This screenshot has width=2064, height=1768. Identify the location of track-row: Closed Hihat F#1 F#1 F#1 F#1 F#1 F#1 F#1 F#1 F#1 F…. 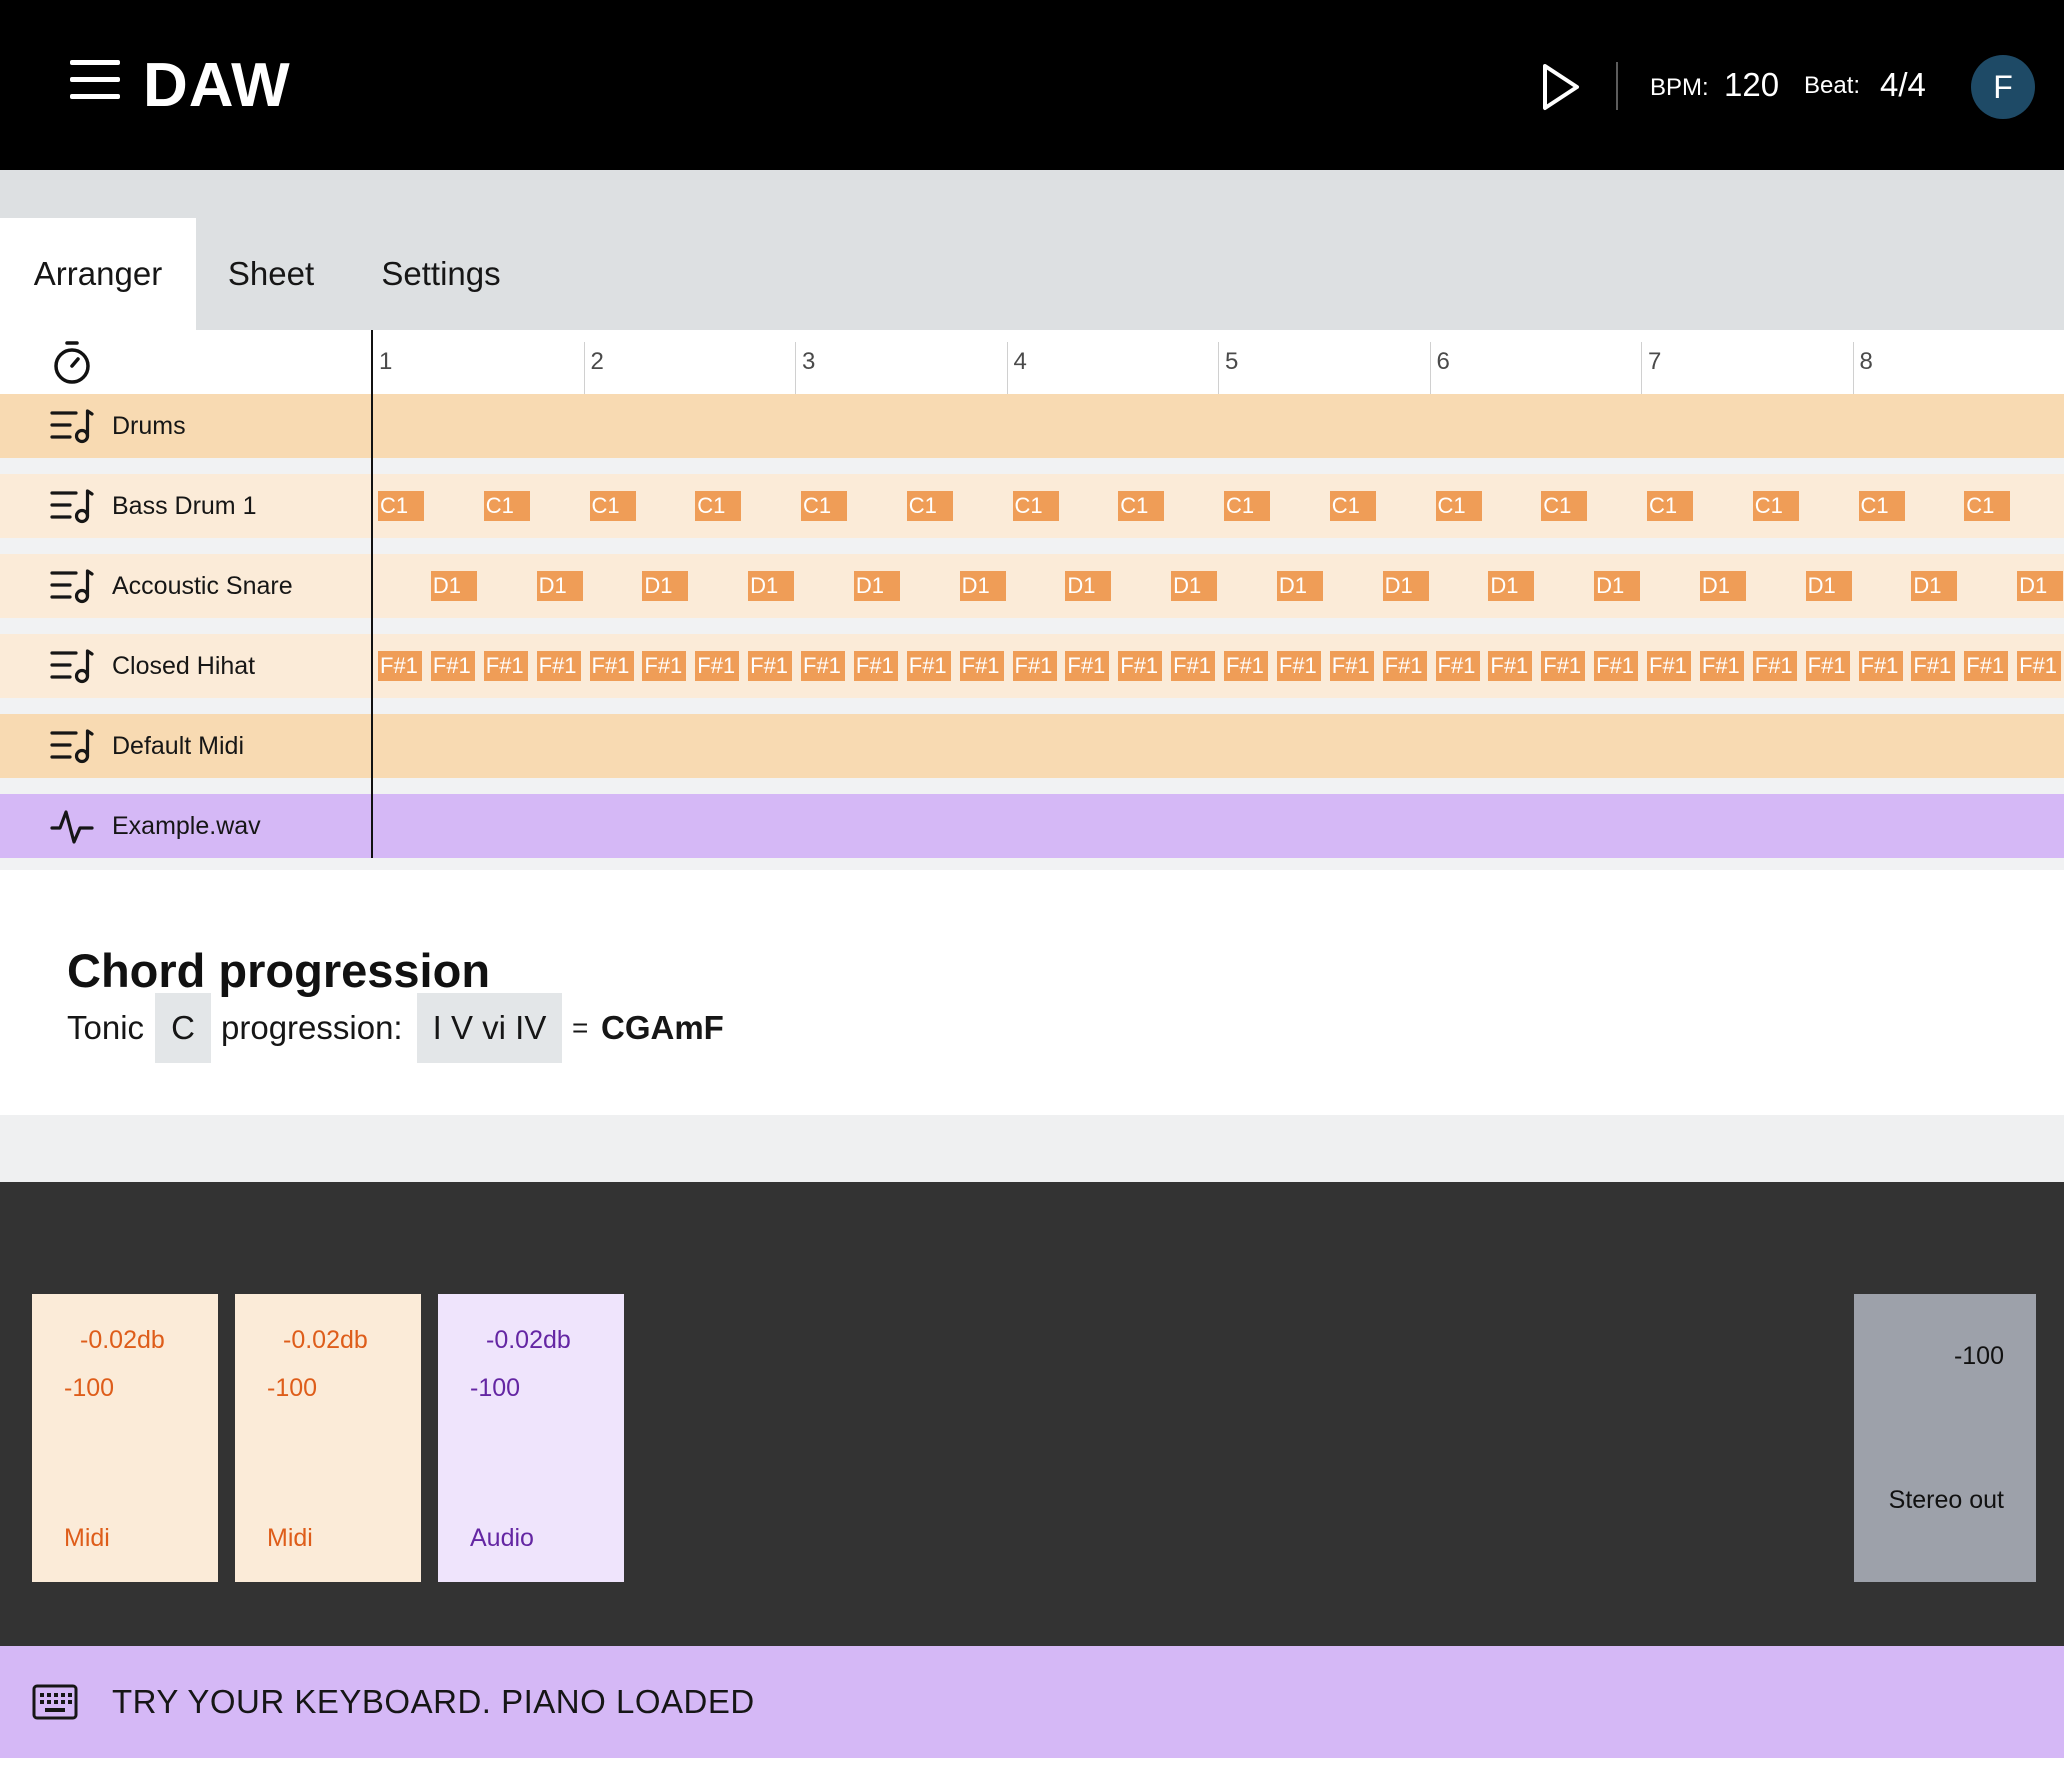
(1032, 666).